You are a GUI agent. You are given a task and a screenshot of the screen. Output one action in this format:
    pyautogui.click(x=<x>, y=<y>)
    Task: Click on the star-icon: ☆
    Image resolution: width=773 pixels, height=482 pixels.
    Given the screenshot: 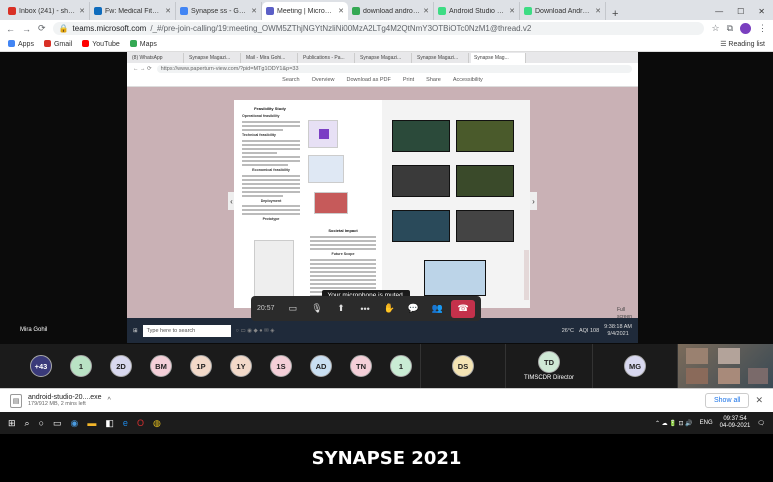 What is the action you would take?
    pyautogui.click(x=715, y=28)
    